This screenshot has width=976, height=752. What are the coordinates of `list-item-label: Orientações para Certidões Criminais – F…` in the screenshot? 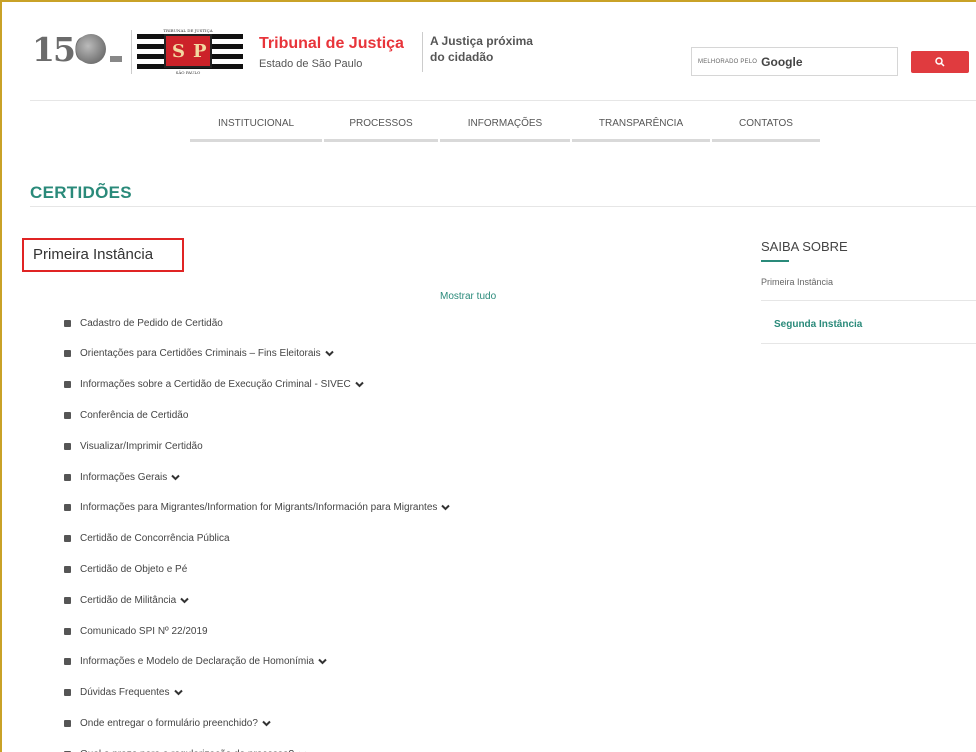 It's located at (200, 354).